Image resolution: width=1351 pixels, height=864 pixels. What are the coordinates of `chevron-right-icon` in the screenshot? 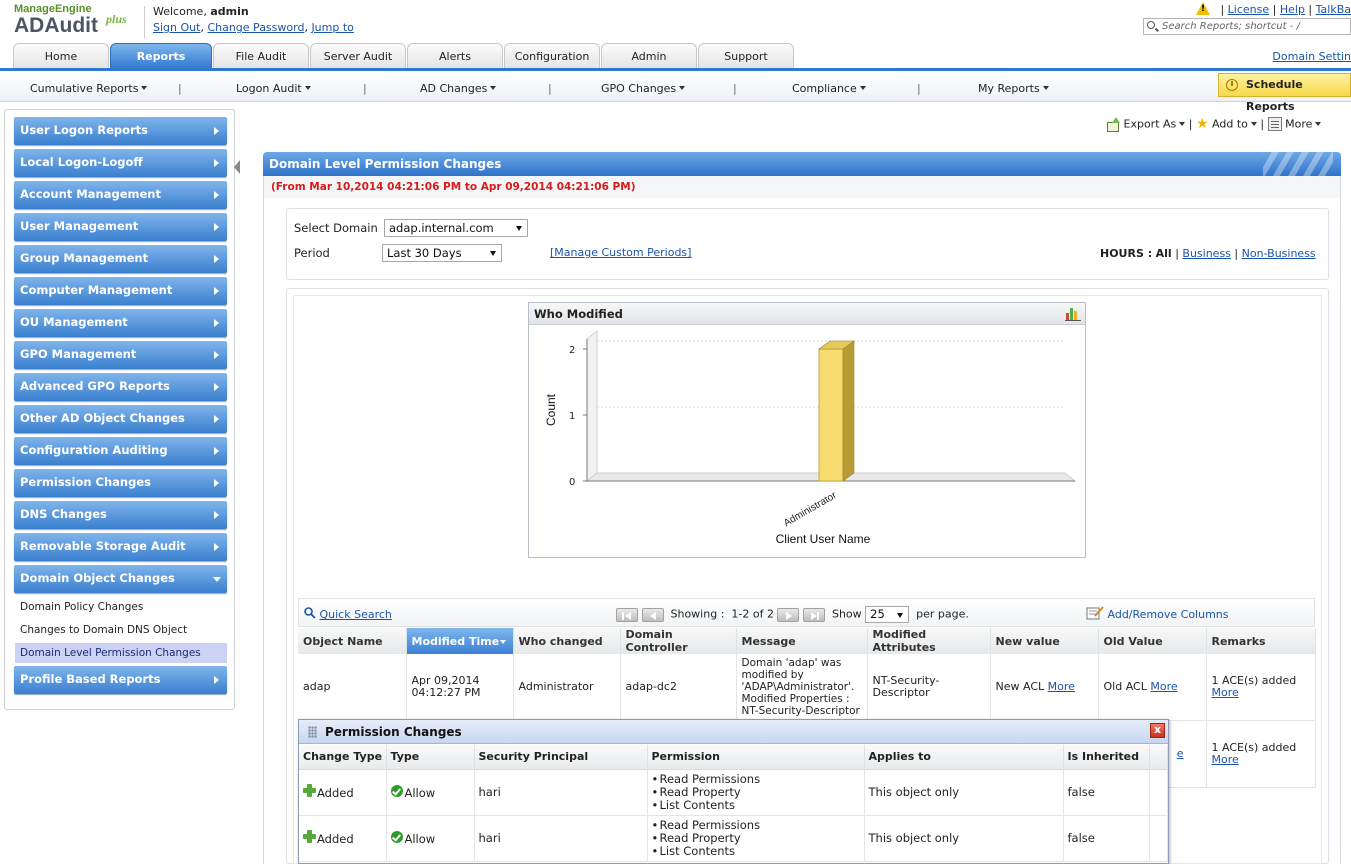 It's located at (216, 419).